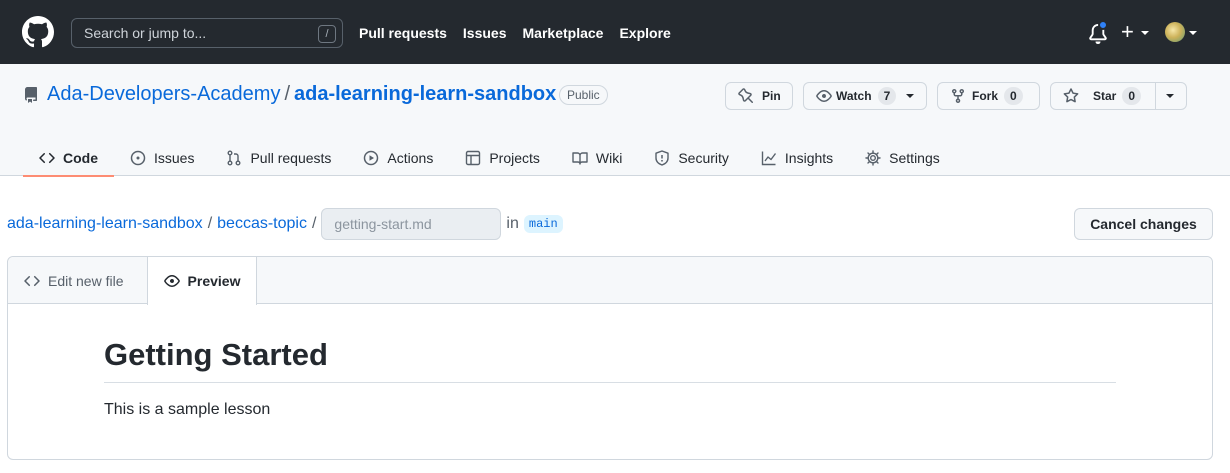  I want to click on nav-pull-requests: Pull requests, so click(403, 33).